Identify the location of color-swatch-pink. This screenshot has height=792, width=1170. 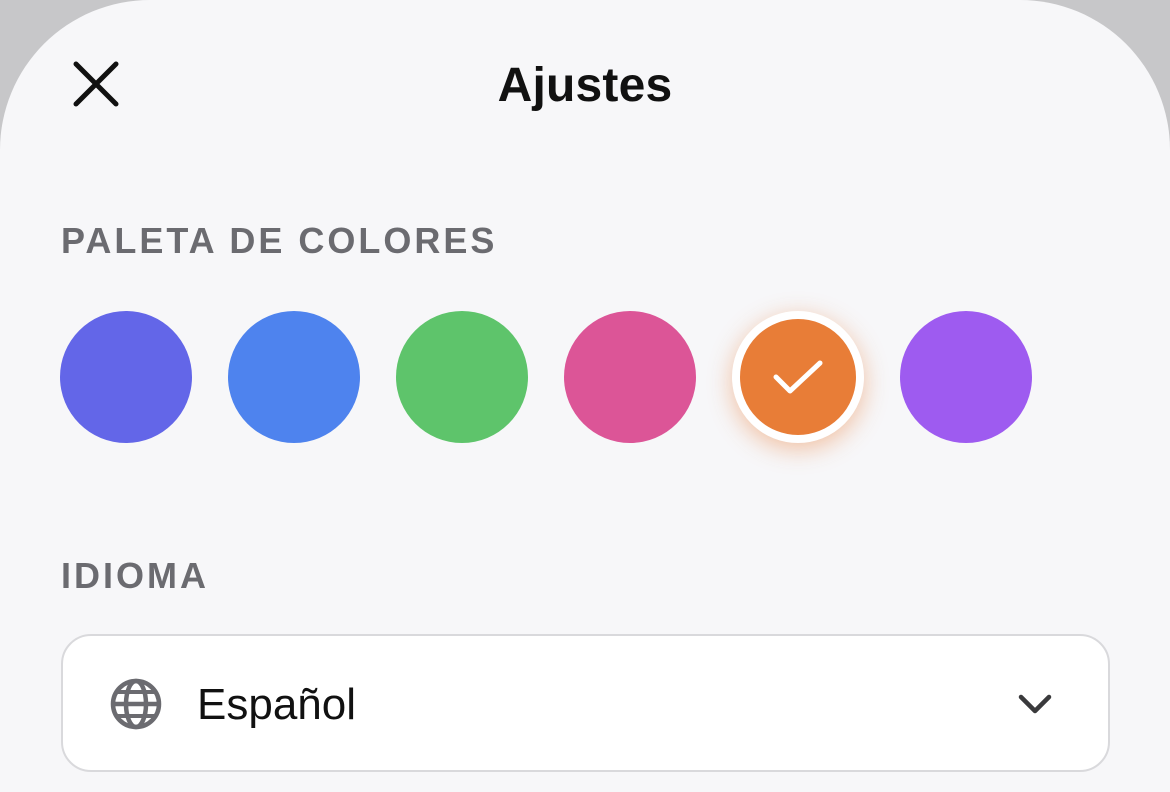
(630, 377).